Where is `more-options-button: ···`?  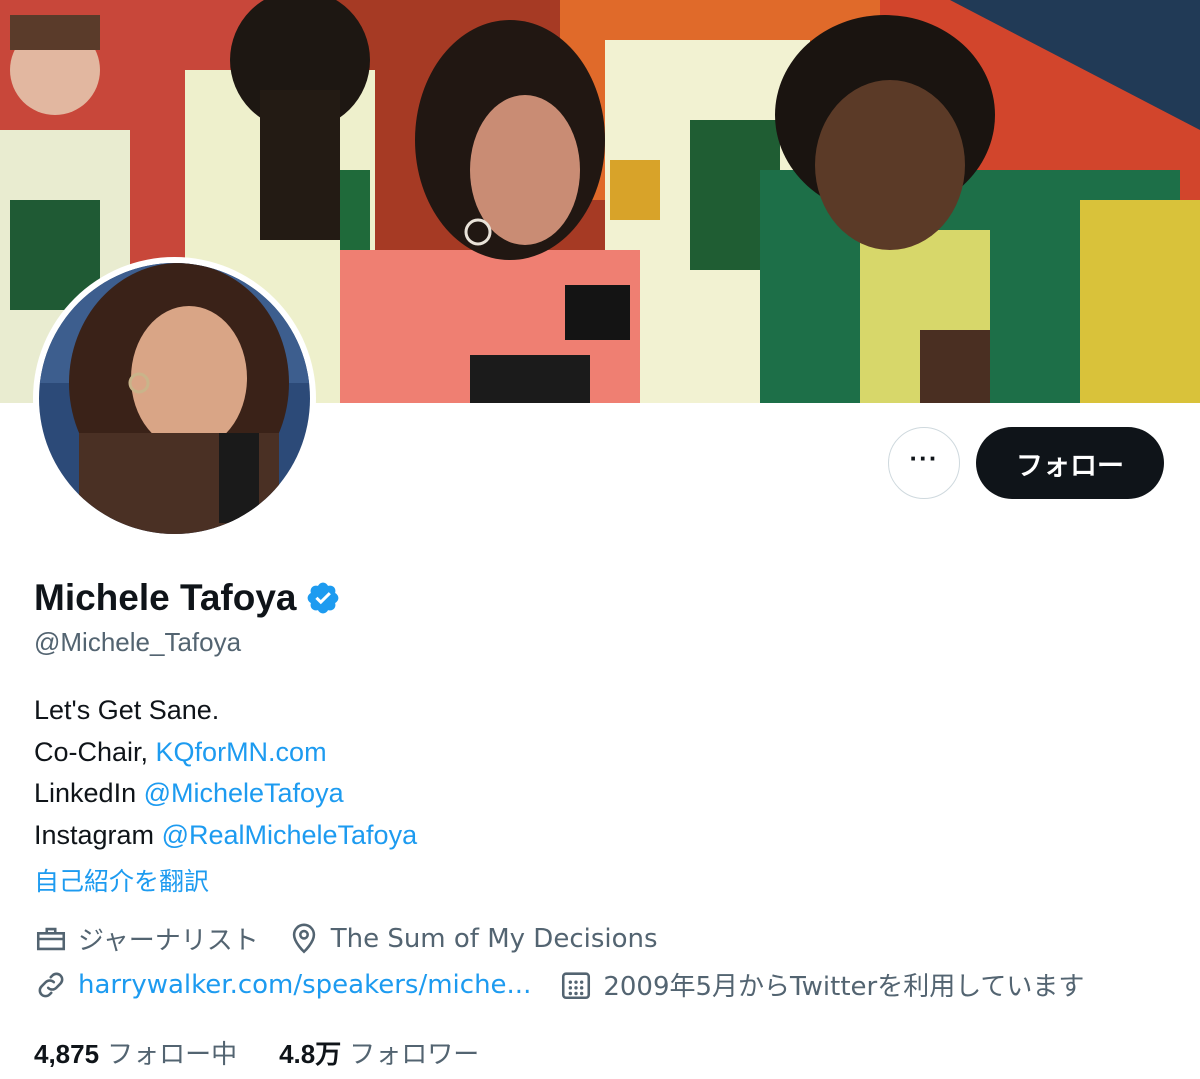
more-options-button: ··· is located at coordinates (924, 463).